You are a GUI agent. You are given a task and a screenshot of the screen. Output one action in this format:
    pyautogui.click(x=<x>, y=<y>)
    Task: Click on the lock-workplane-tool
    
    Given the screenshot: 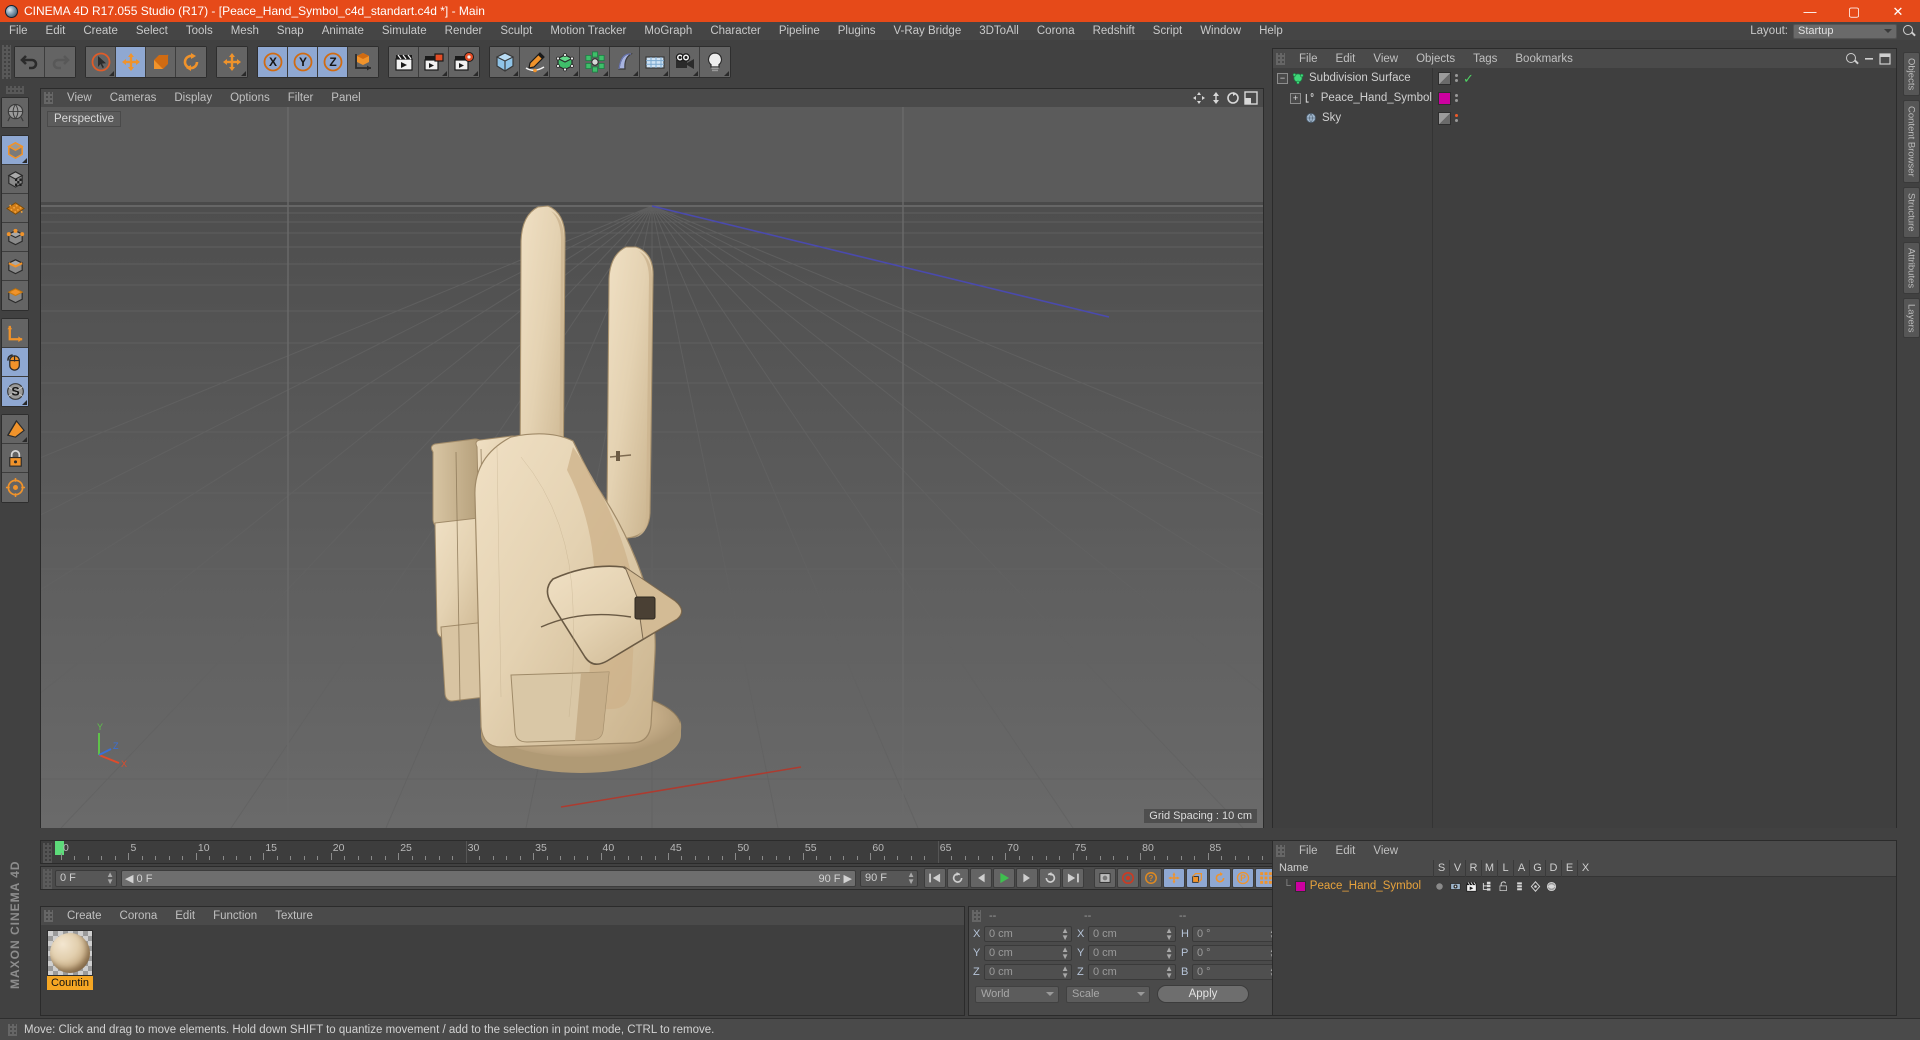 What is the action you would take?
    pyautogui.click(x=15, y=458)
    